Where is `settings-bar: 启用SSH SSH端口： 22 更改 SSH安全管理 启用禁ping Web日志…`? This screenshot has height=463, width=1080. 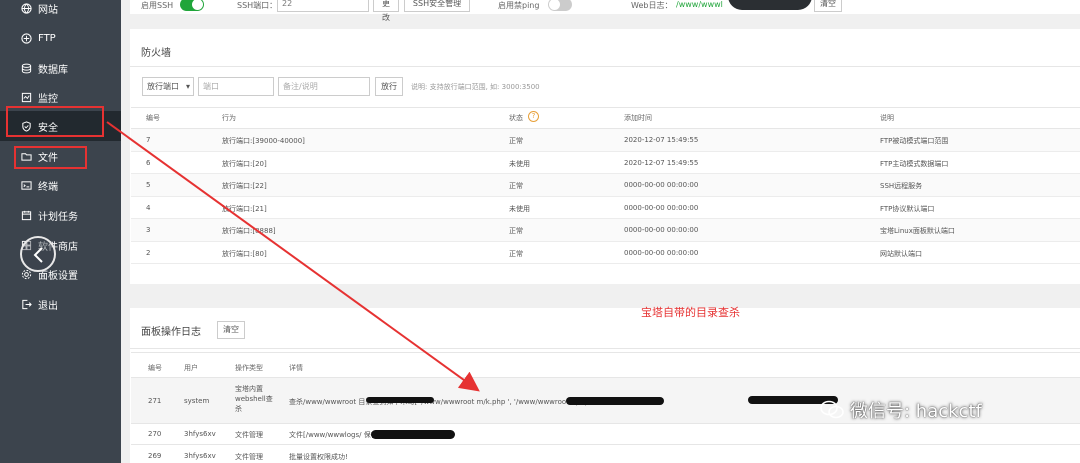 settings-bar: 启用SSH SSH端口： 22 更改 SSH安全管理 启用禁ping Web日志… is located at coordinates (605, 11).